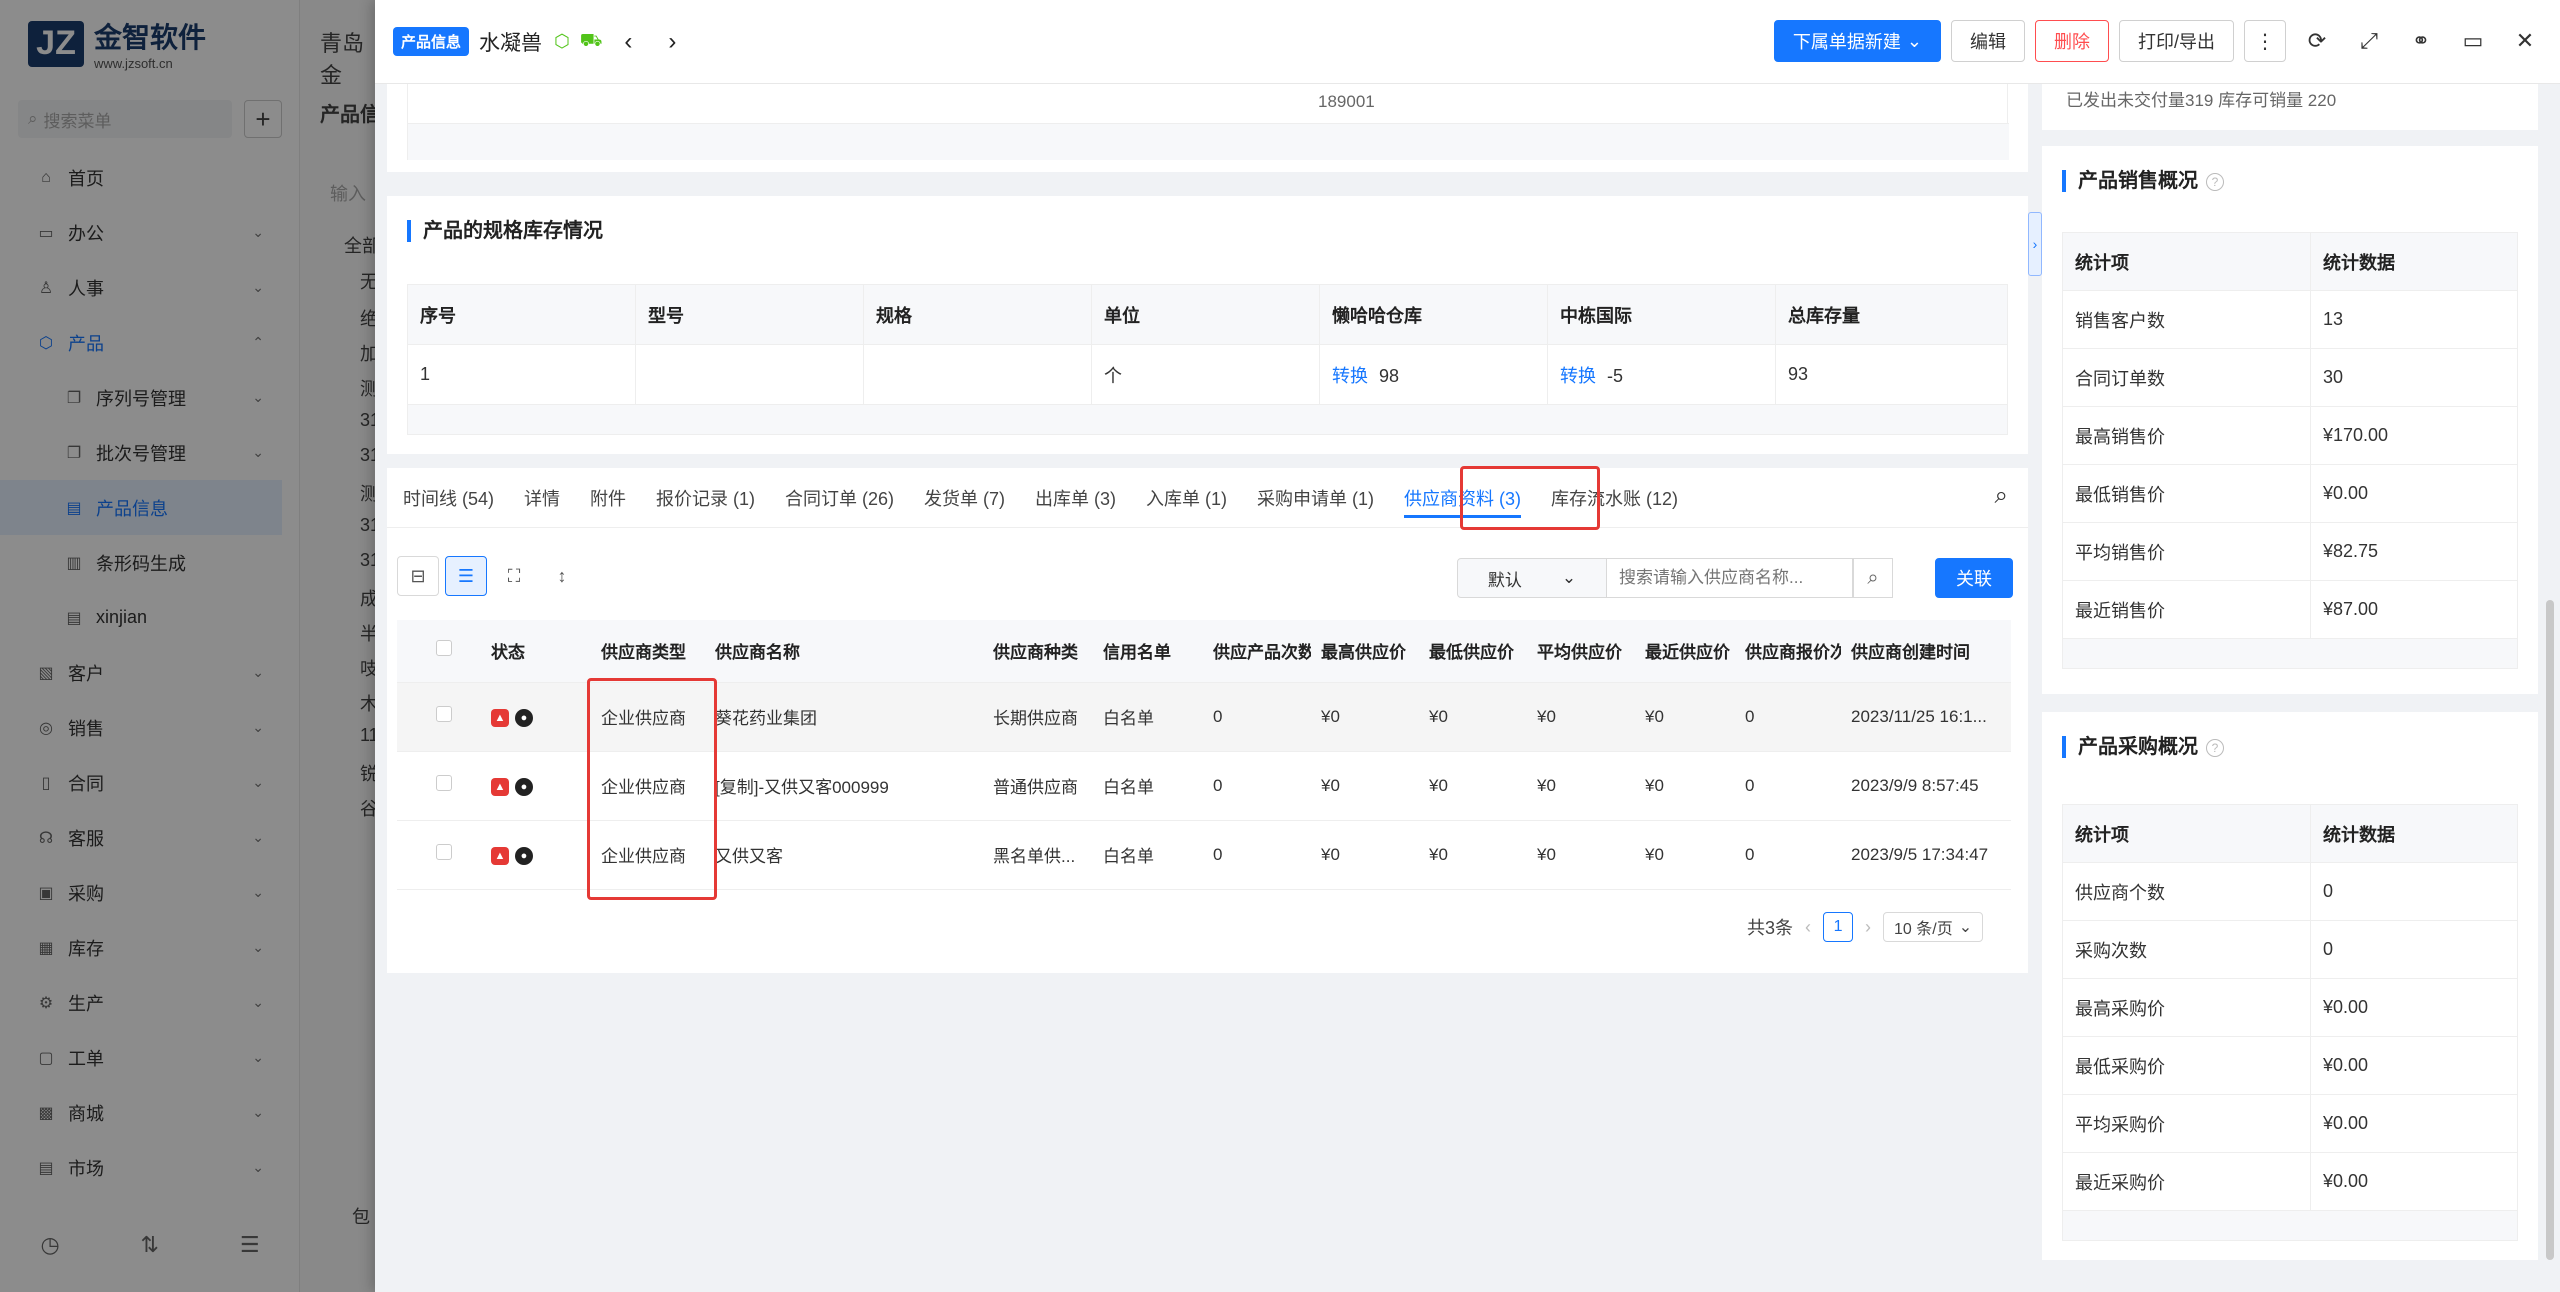  What do you see at coordinates (1186, 498) in the screenshot?
I see `tab-item: 入库单 (1)` at bounding box center [1186, 498].